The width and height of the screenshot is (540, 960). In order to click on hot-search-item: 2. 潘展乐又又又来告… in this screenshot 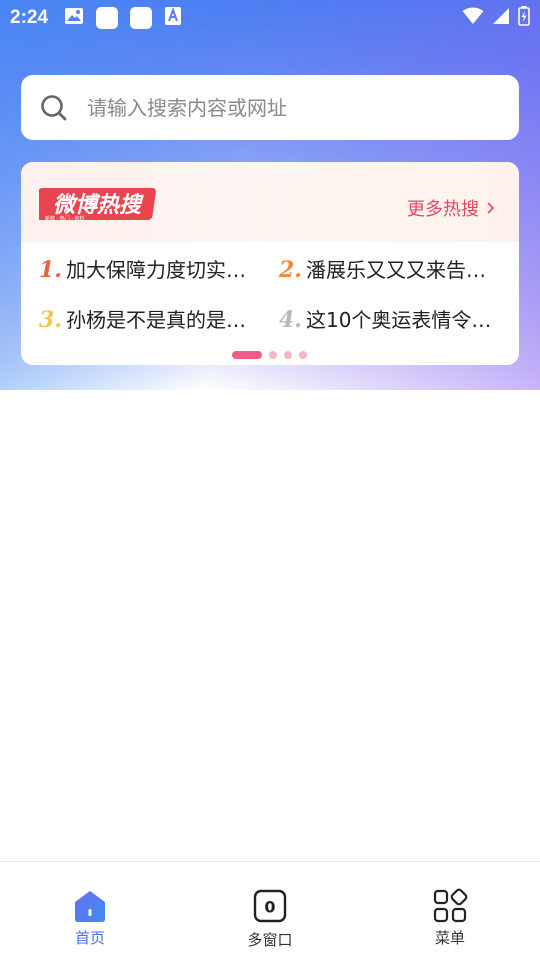, I will do `click(389, 268)`.